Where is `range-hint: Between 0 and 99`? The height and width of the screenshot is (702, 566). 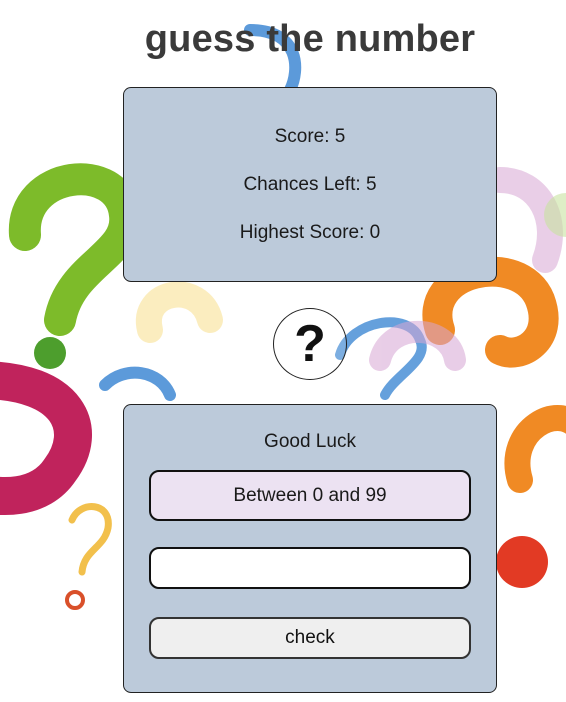
range-hint: Between 0 and 99 is located at coordinates (310, 495).